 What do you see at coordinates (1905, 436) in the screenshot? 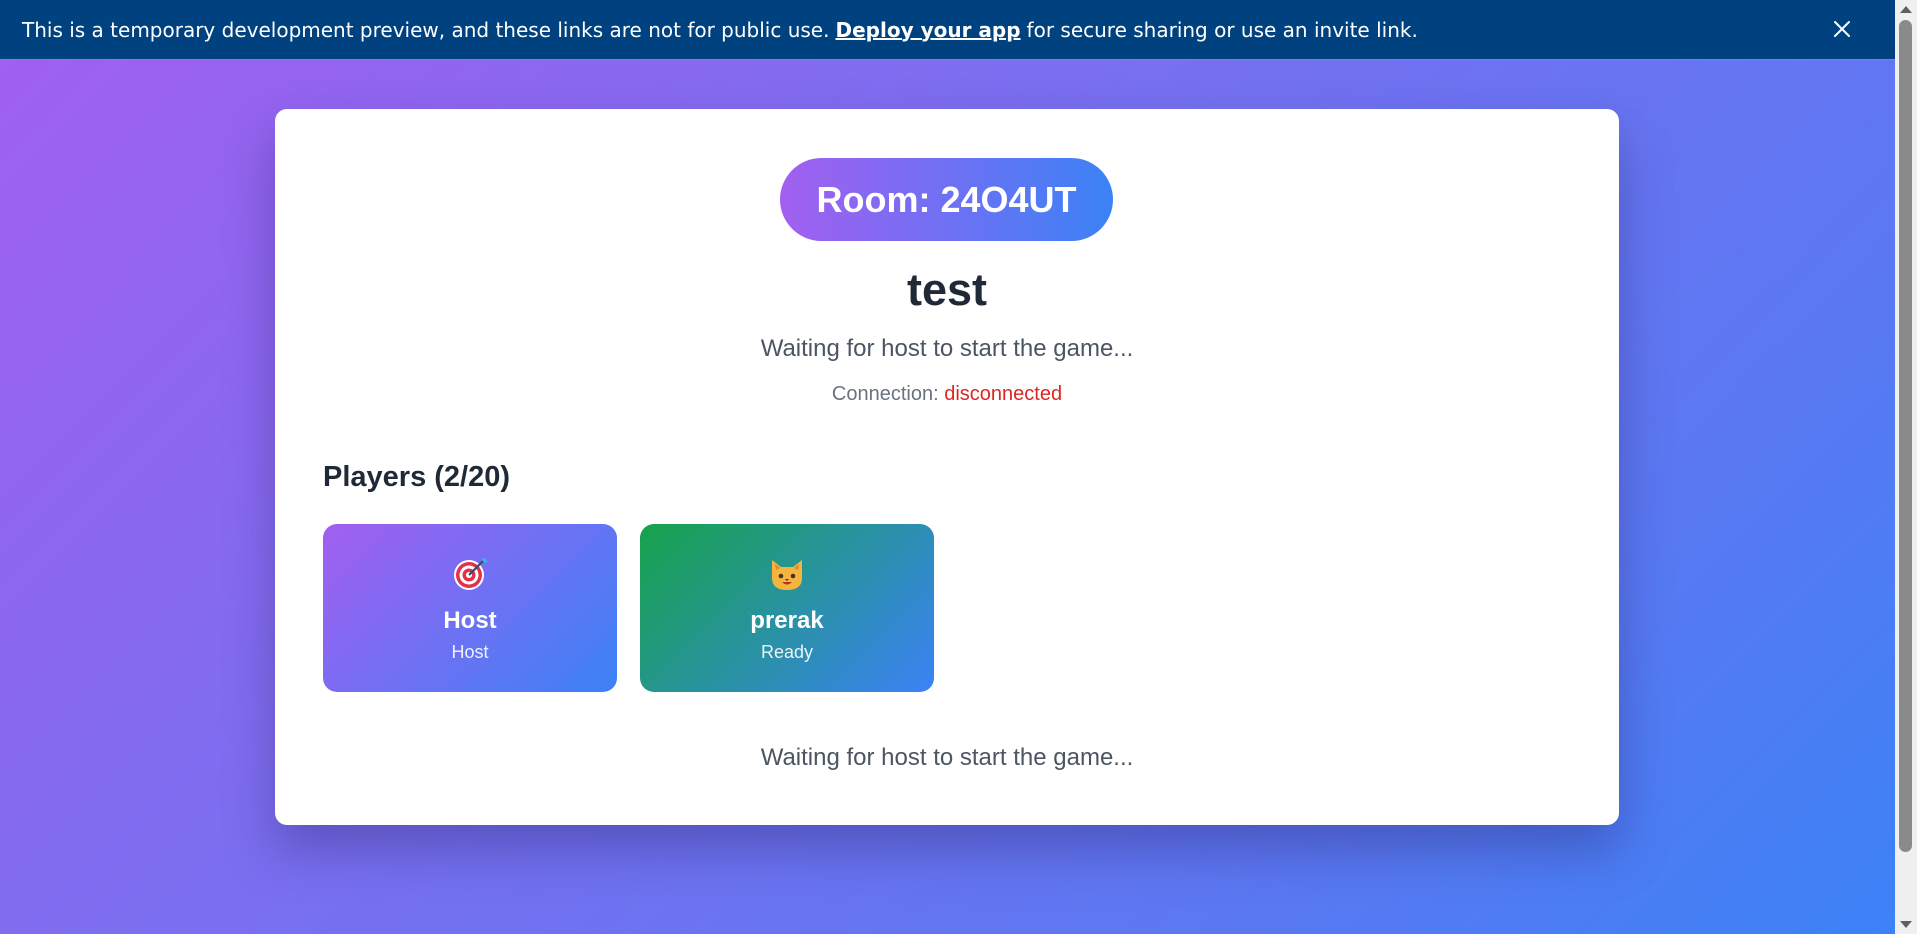
I see `scrollbar-thumb` at bounding box center [1905, 436].